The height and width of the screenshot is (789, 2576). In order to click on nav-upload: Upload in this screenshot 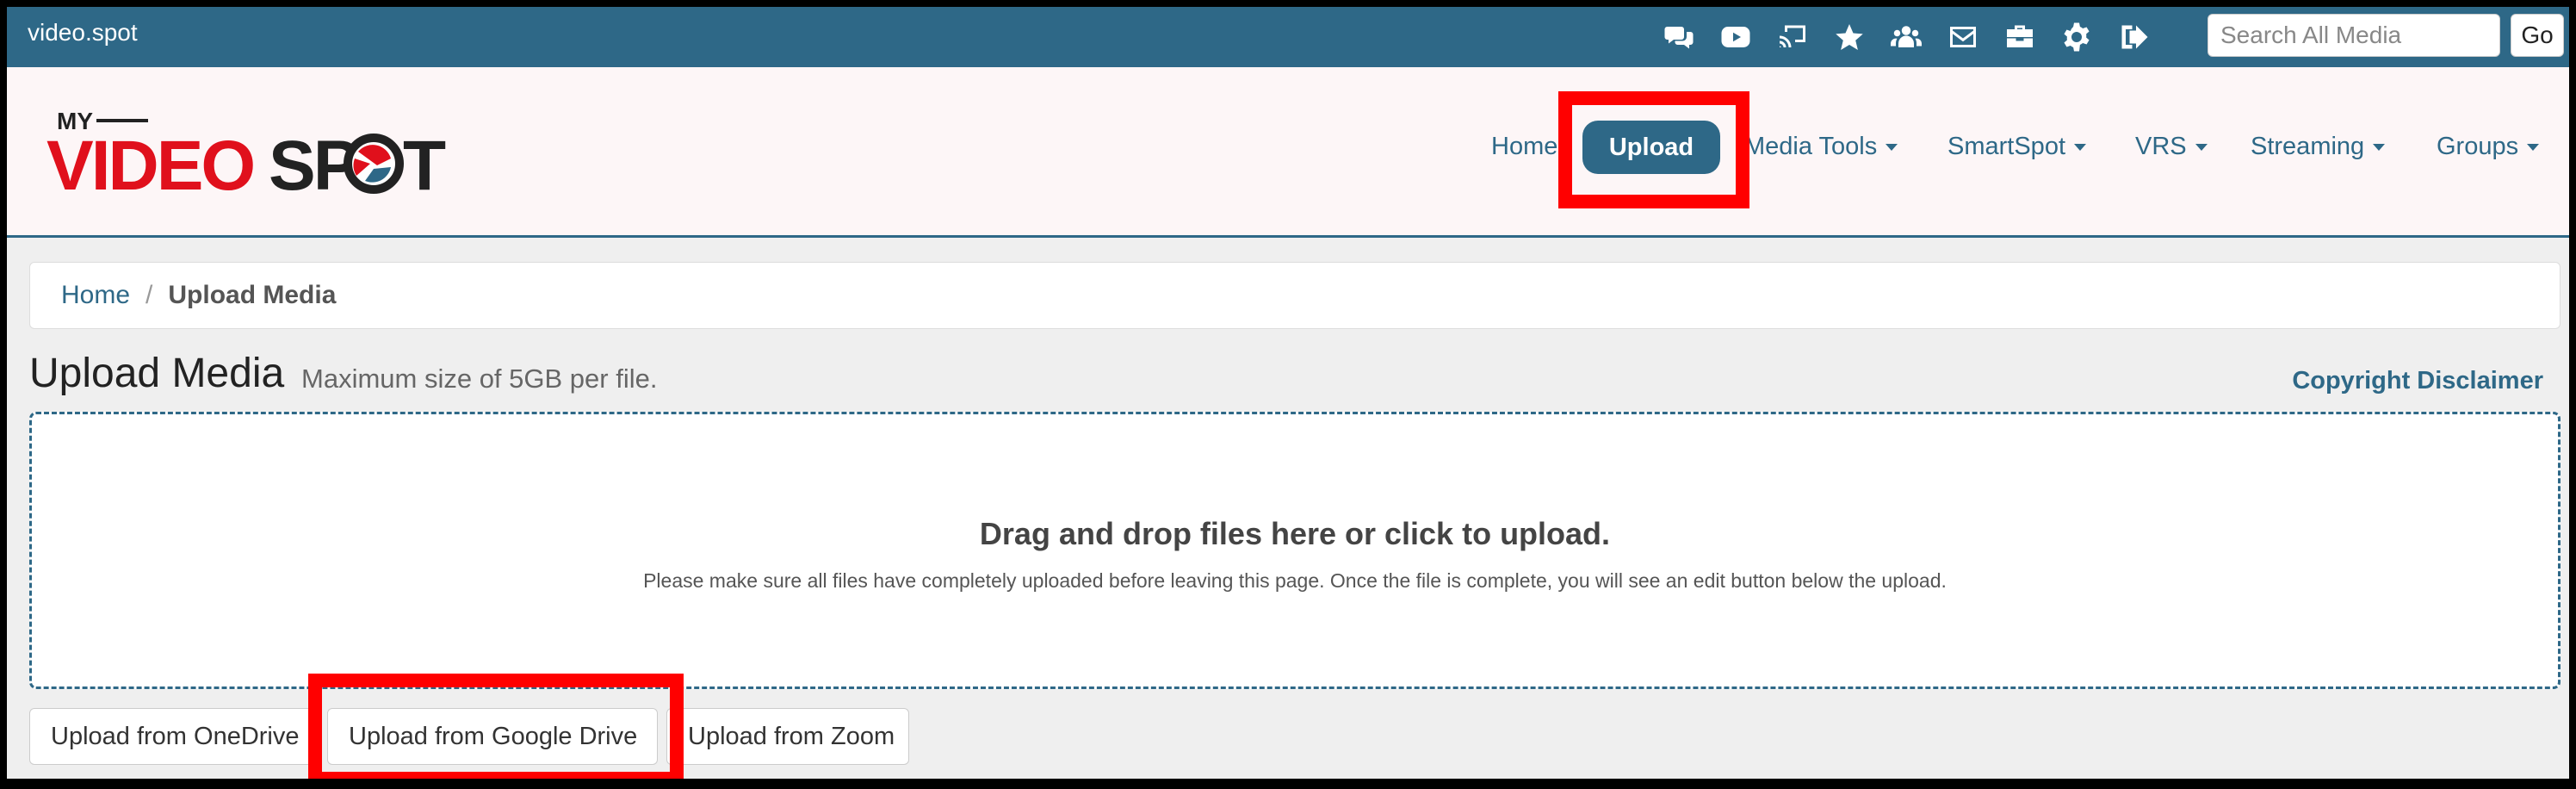, I will do `click(1651, 147)`.